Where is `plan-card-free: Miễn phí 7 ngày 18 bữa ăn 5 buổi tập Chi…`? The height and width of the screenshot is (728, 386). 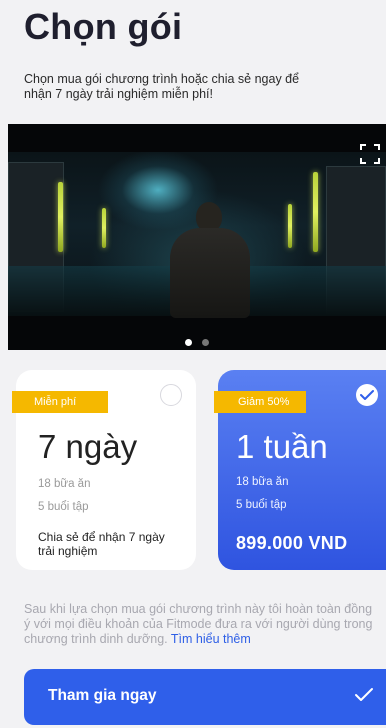 plan-card-free: Miễn phí 7 ngày 18 bữa ăn 5 buổi tập Chi… is located at coordinates (104, 470).